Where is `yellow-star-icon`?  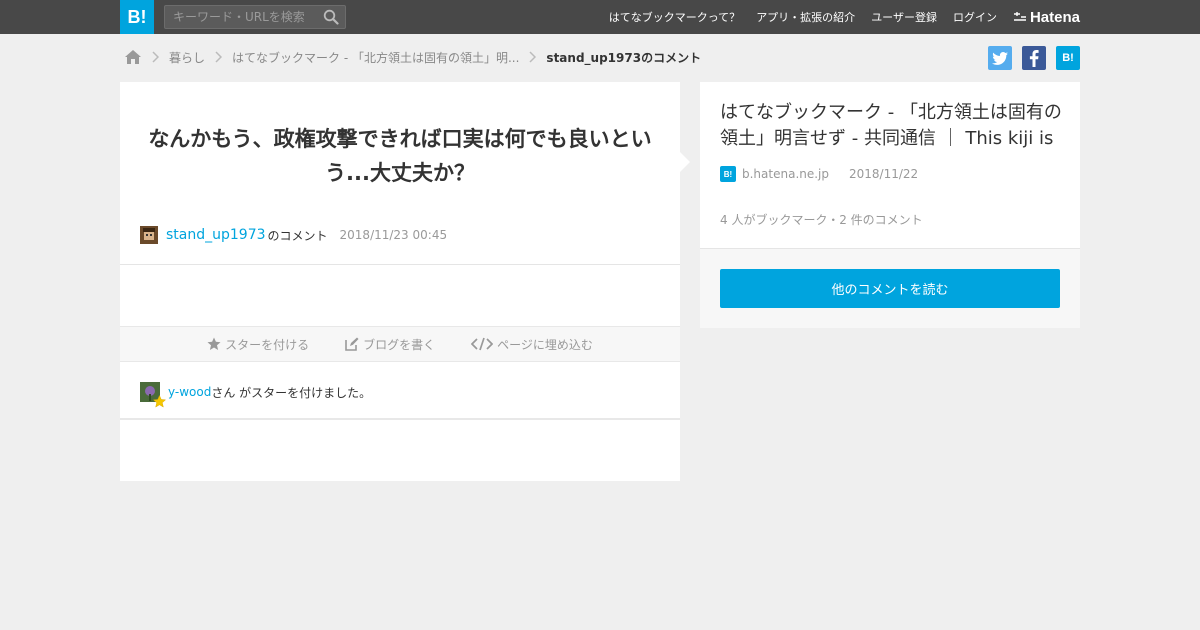
yellow-star-icon is located at coordinates (159, 401).